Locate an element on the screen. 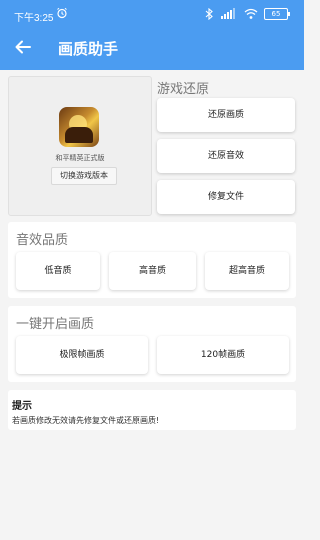 The height and width of the screenshot is (540, 320). sound-section-title: 音效品质 is located at coordinates (42, 240).